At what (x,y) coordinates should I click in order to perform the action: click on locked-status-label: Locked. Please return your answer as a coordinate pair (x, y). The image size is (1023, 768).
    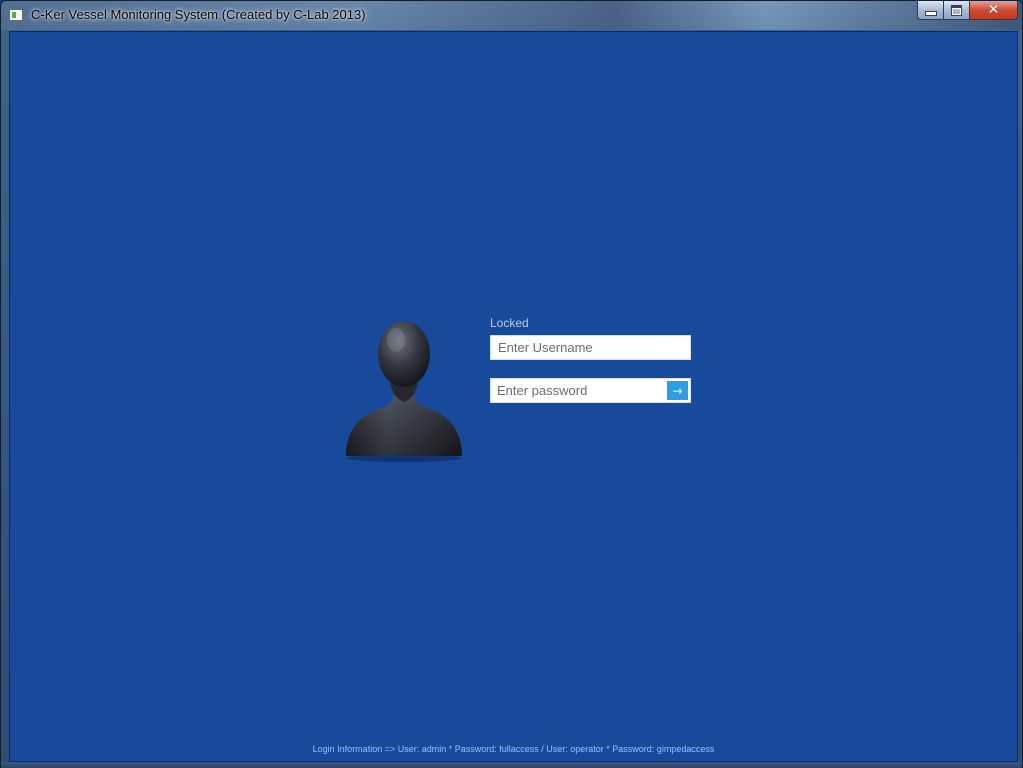
    Looking at the image, I should click on (509, 323).